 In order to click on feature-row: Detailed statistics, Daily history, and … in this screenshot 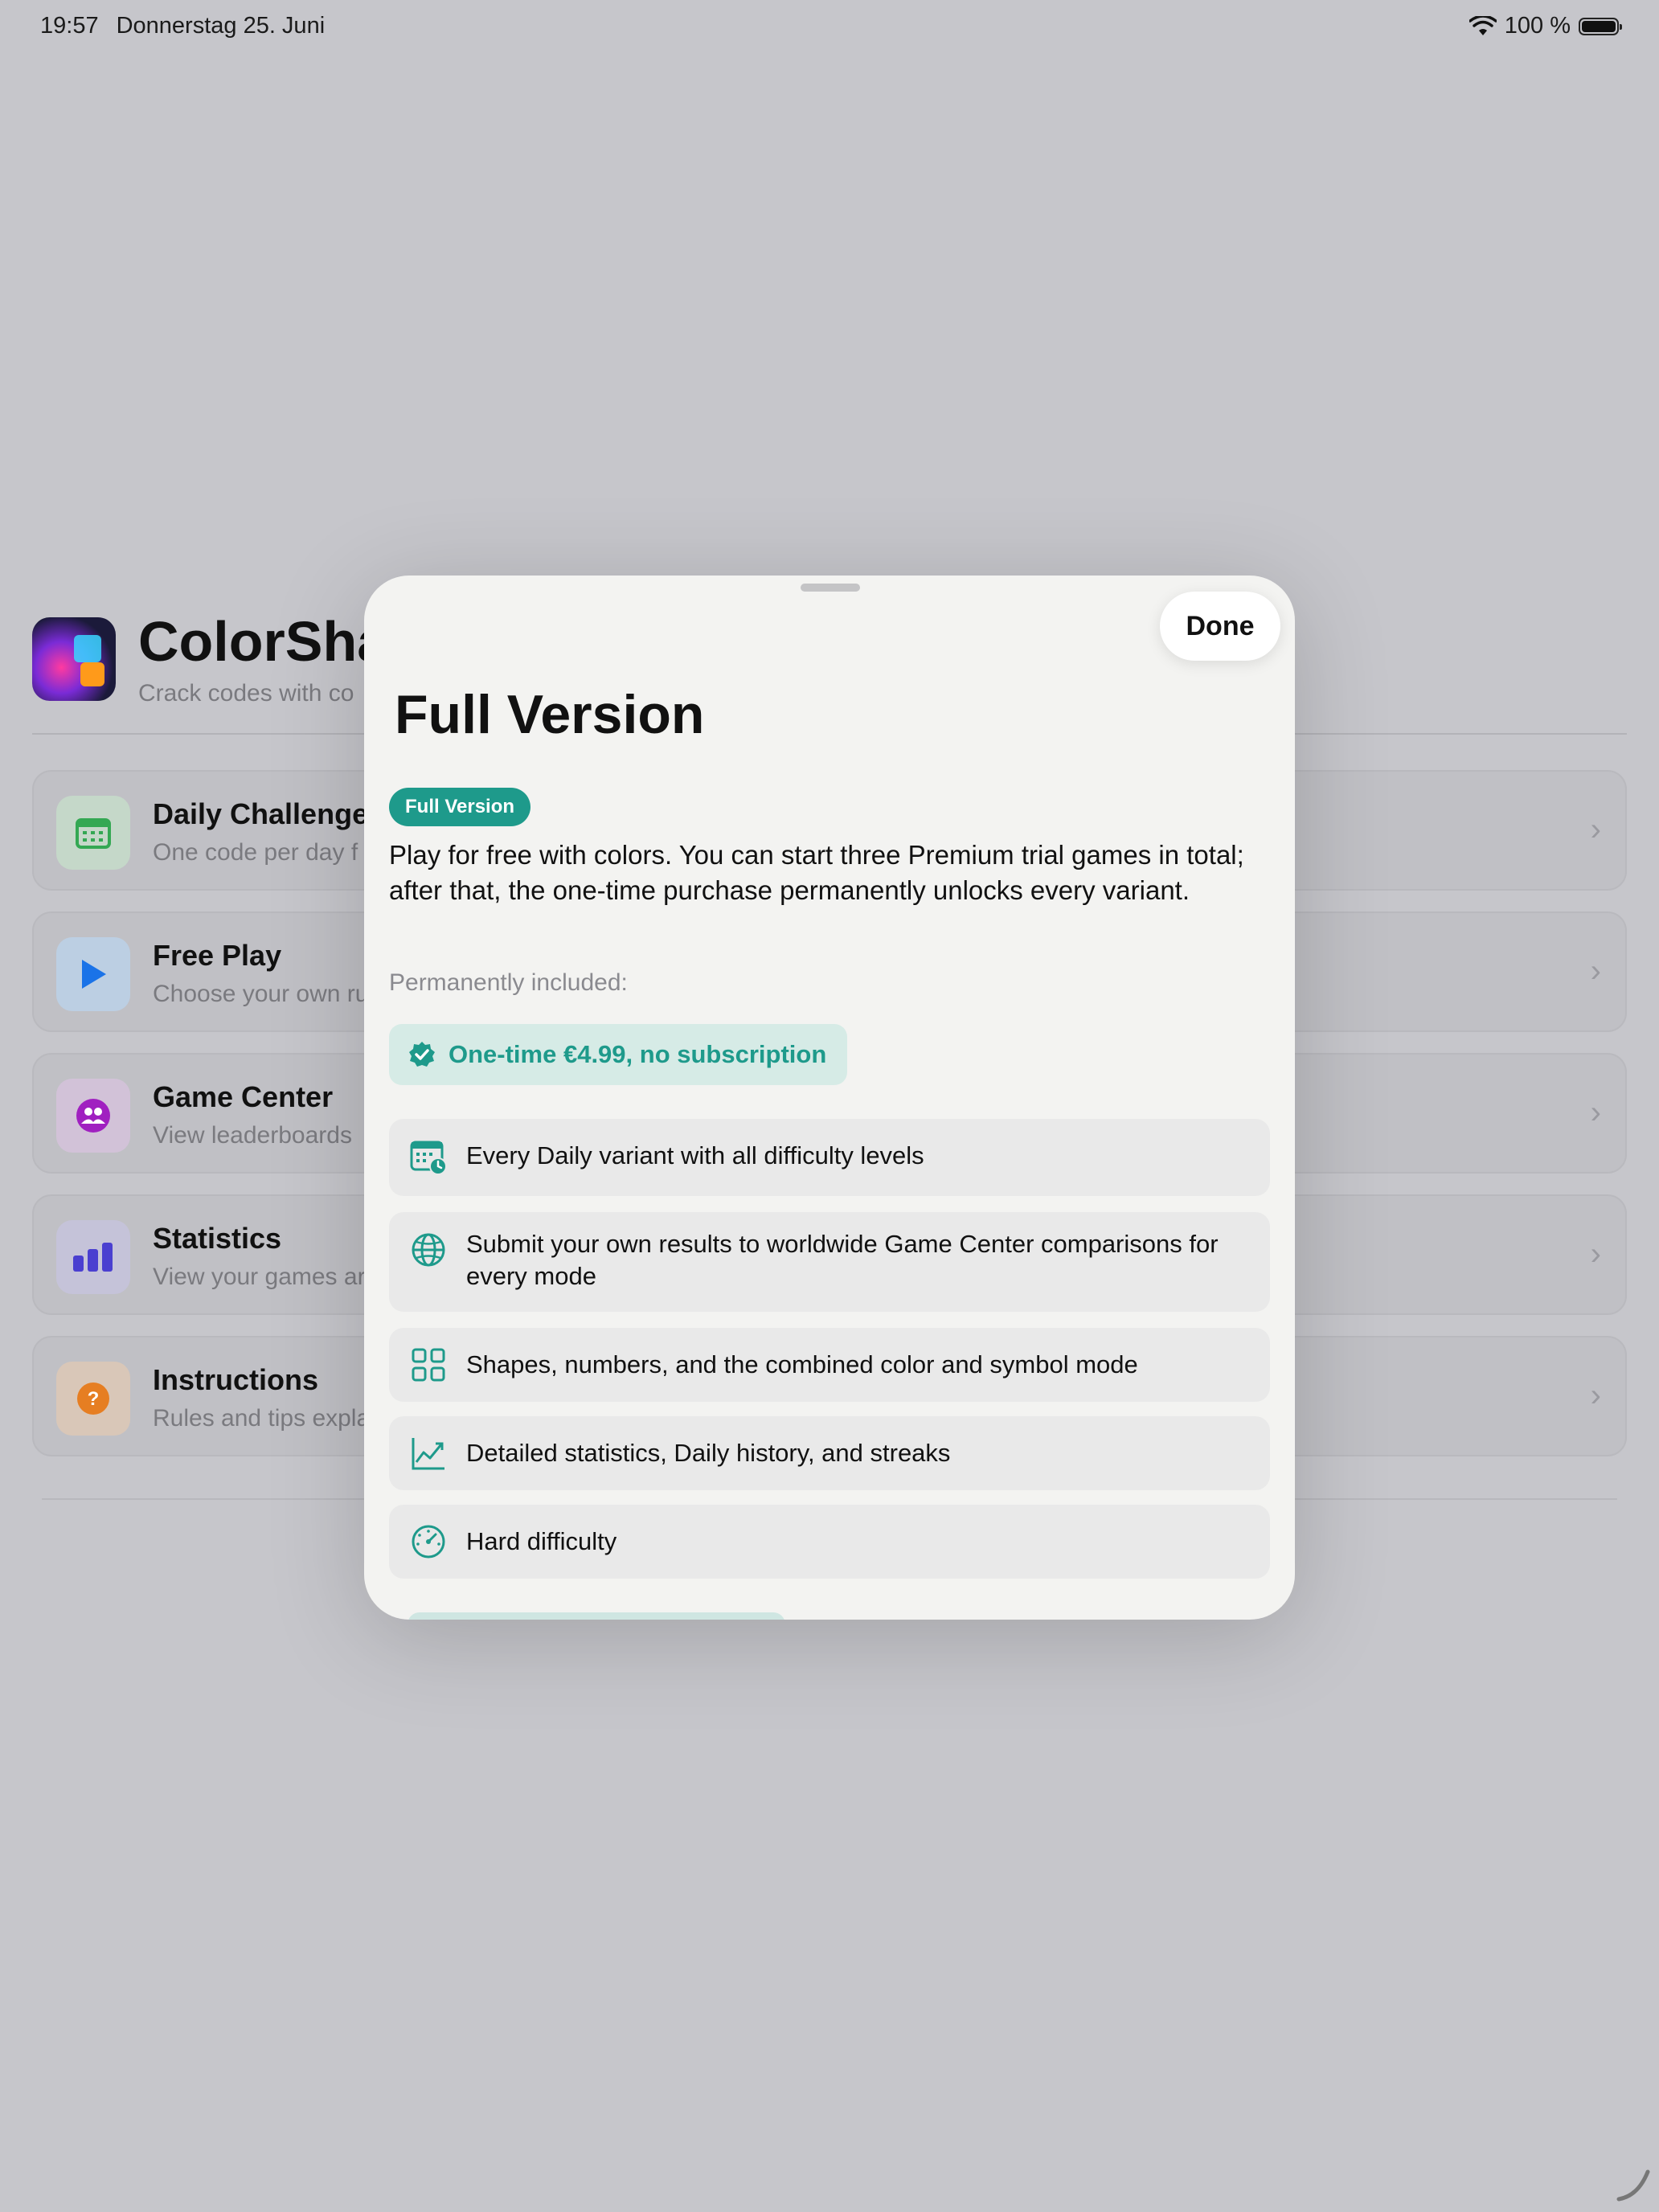, I will do `click(829, 1453)`.